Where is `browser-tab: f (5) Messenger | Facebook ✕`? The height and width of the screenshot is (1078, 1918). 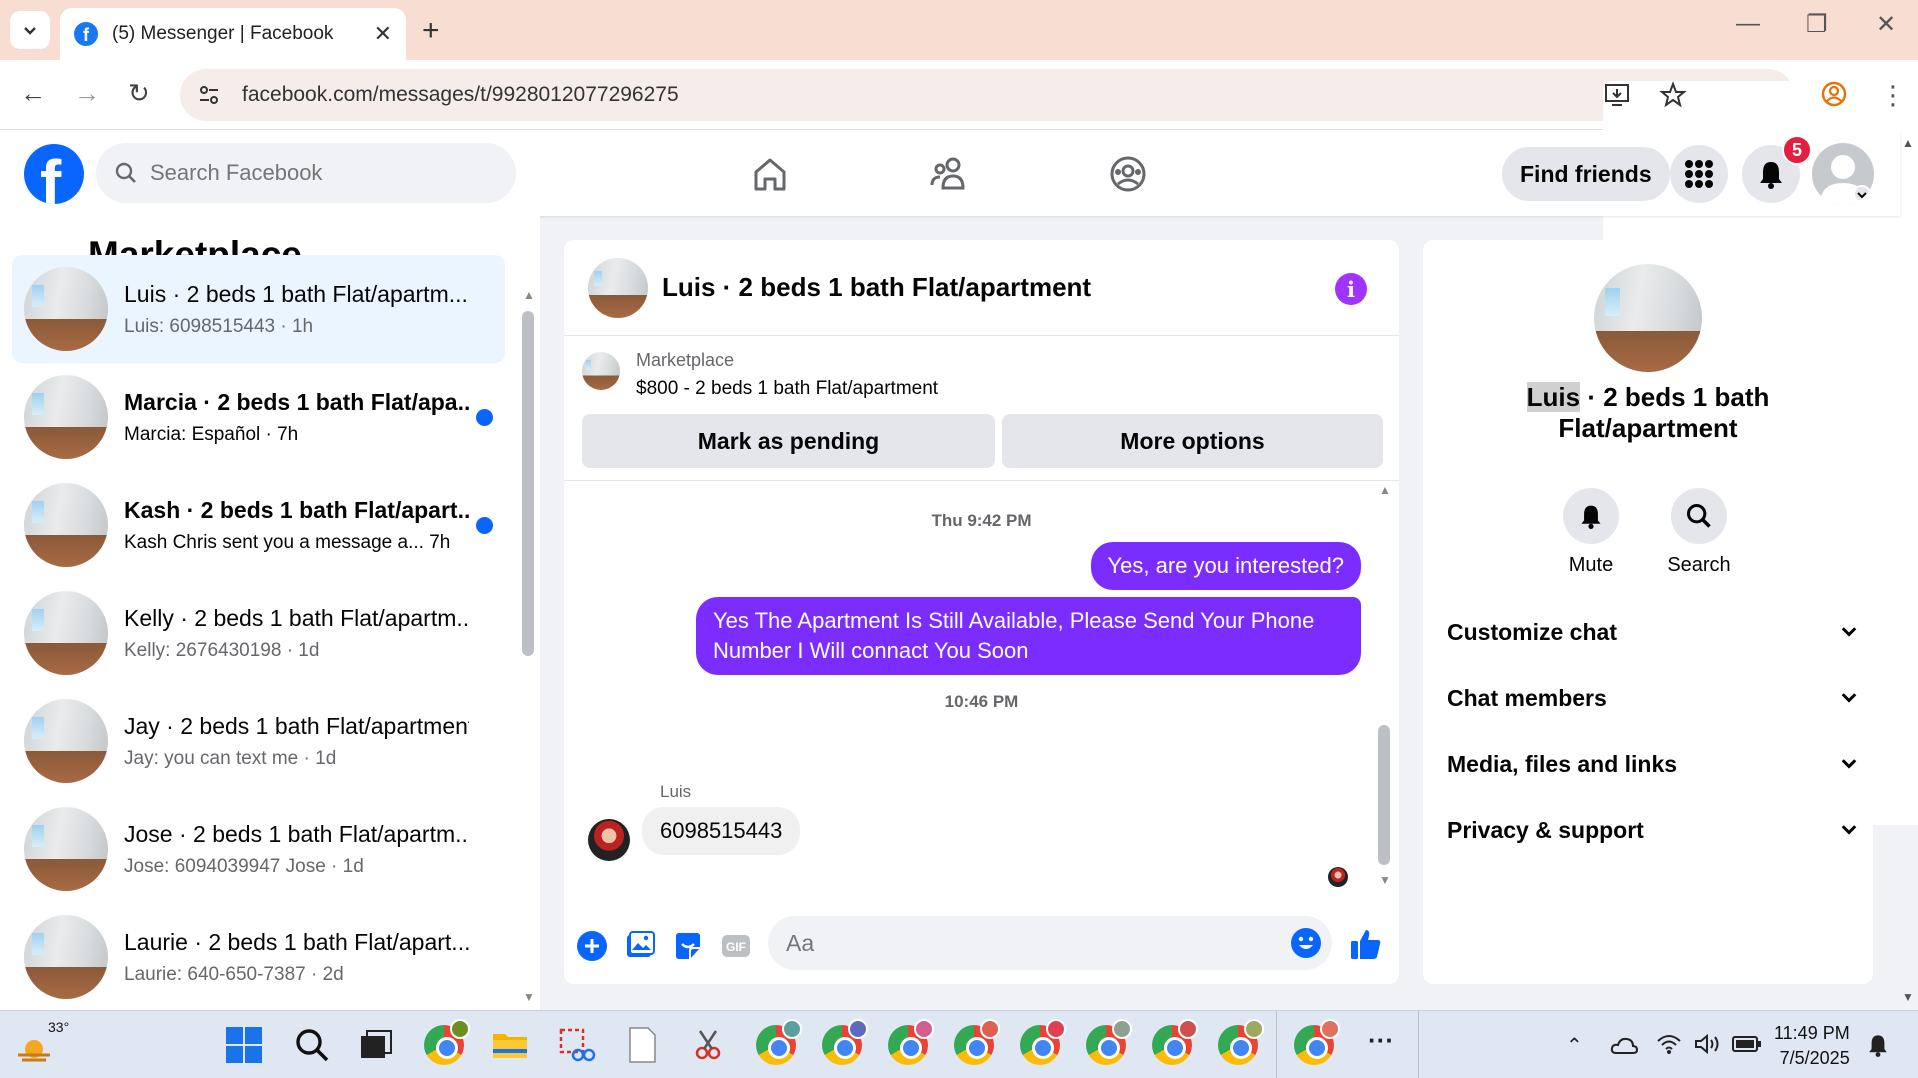
browser-tab: f (5) Messenger | Facebook ✕ is located at coordinates (233, 34).